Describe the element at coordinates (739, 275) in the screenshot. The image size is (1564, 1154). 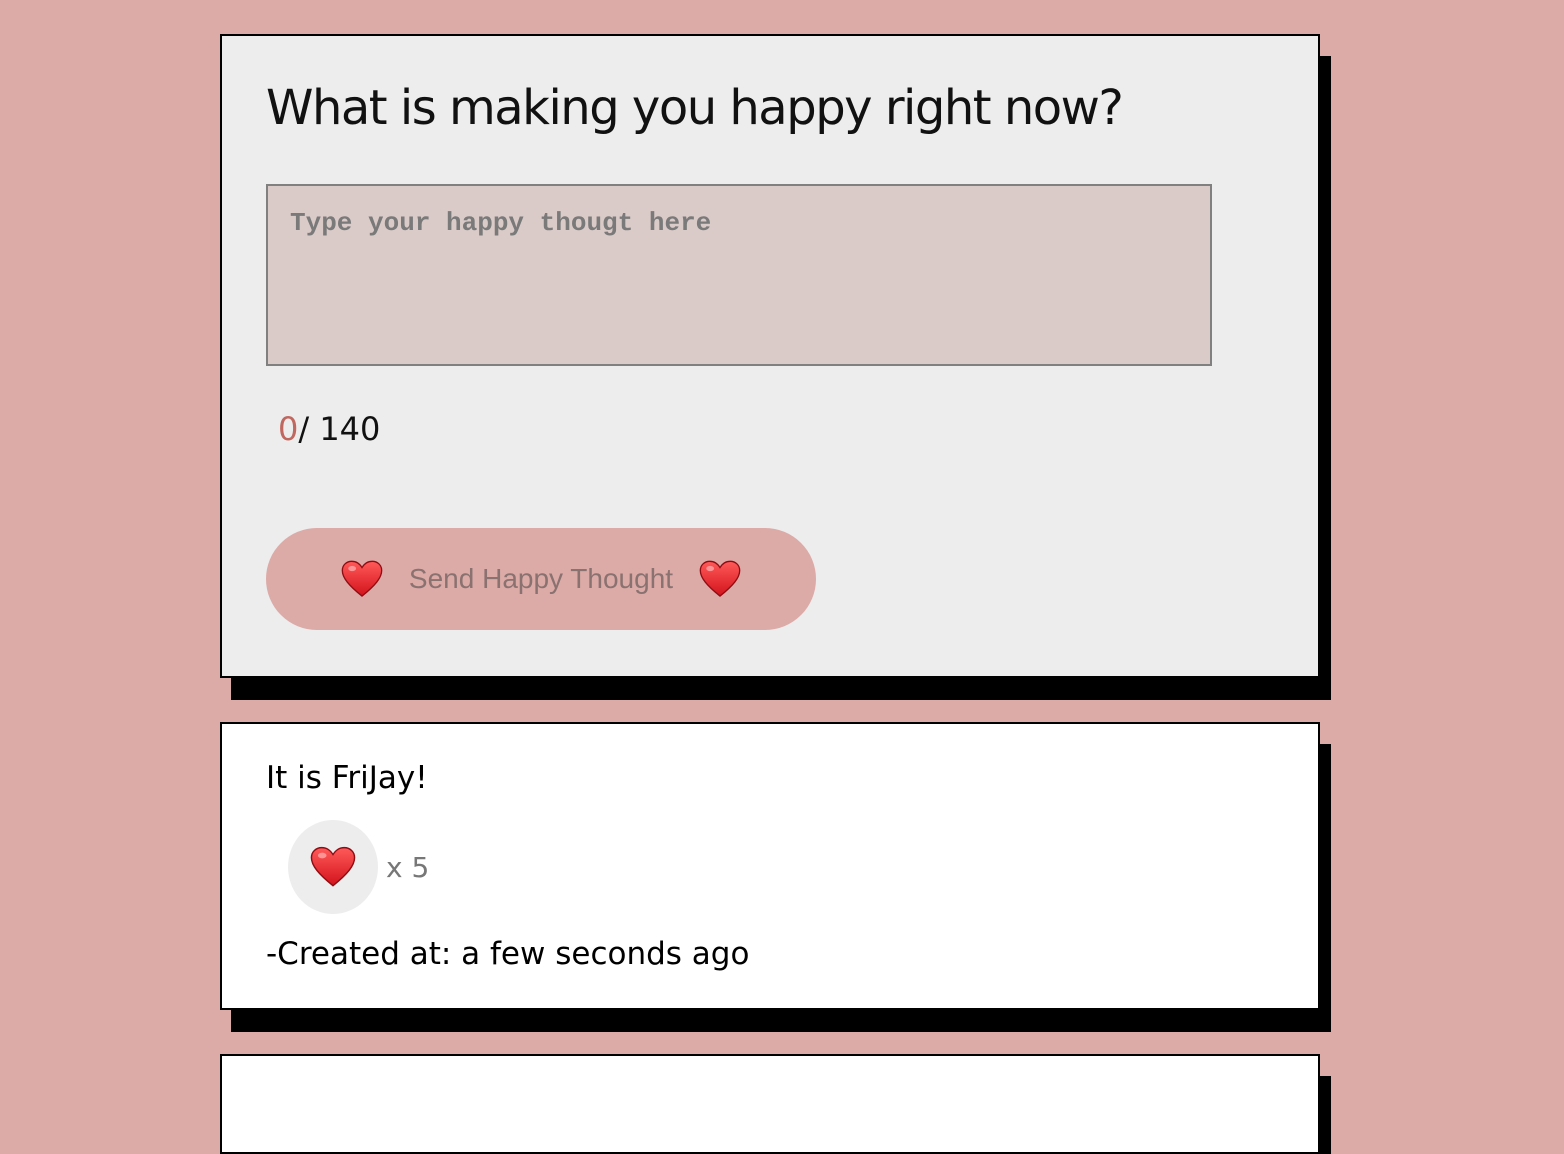
I see `thought-input` at that location.